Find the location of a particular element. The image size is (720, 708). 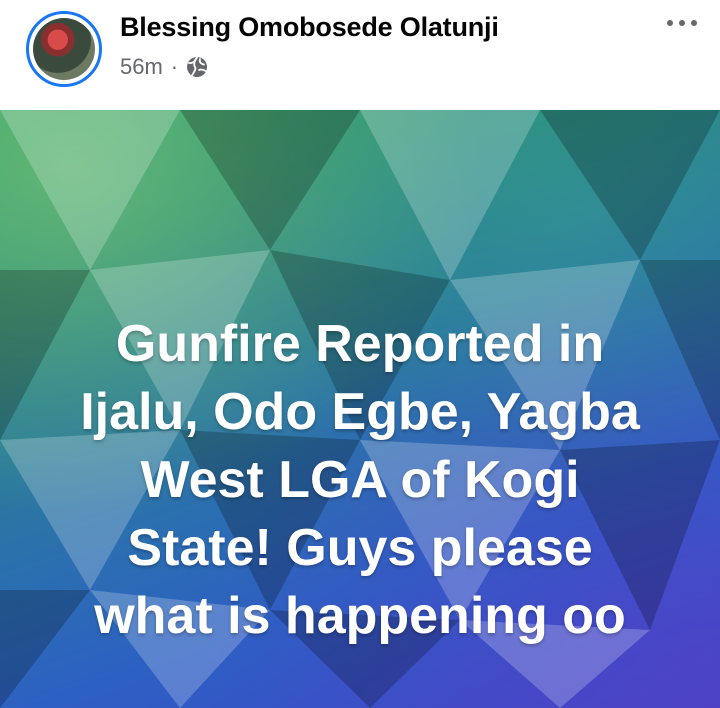

post-text-line: Ijalu, Odo Egbe, Yagba is located at coordinates (360, 412).